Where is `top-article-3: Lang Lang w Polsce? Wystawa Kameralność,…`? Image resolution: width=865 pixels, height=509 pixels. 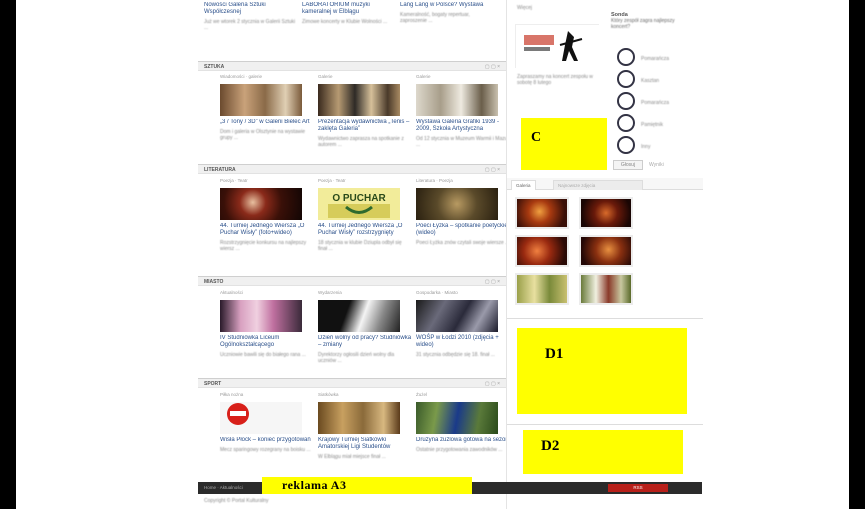 top-article-3: Lang Lang w Polsce? Wystawa Kameralność,… is located at coordinates (447, 13).